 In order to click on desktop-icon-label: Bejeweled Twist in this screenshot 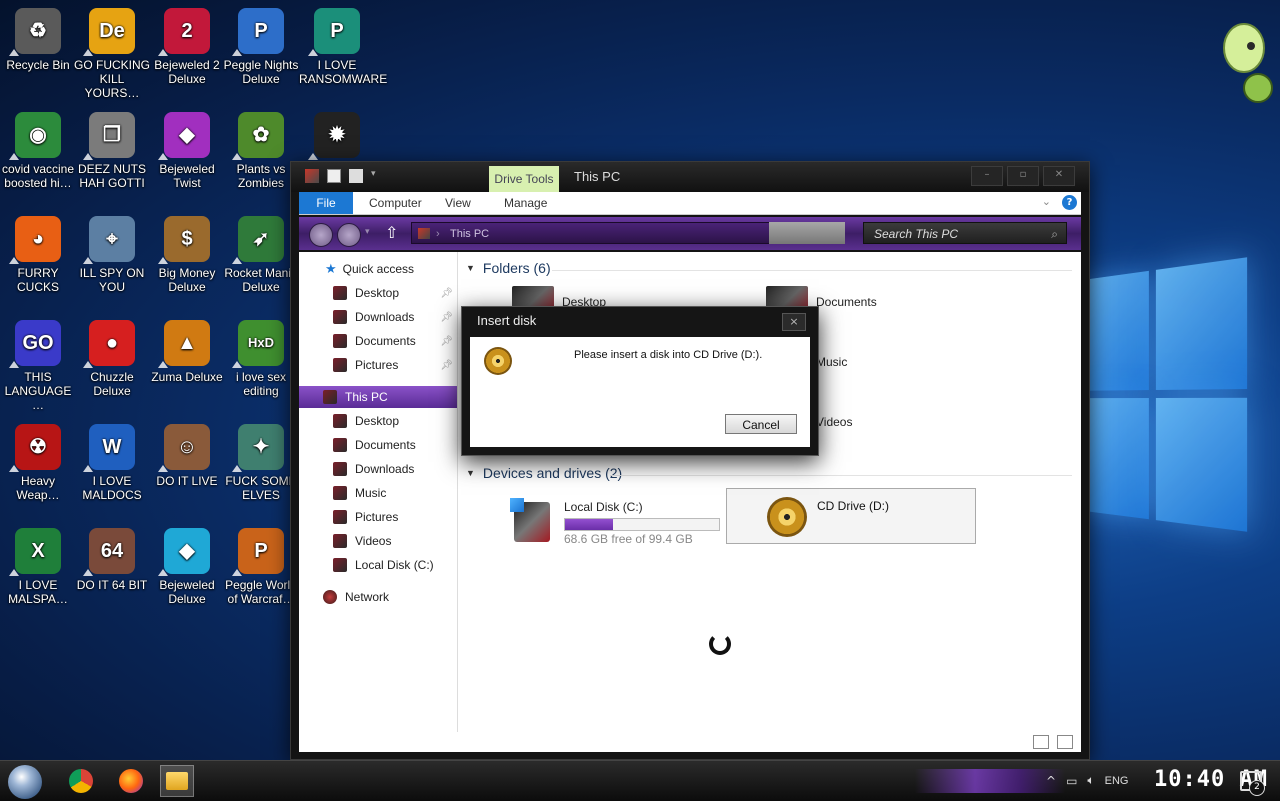, I will do `click(187, 176)`.